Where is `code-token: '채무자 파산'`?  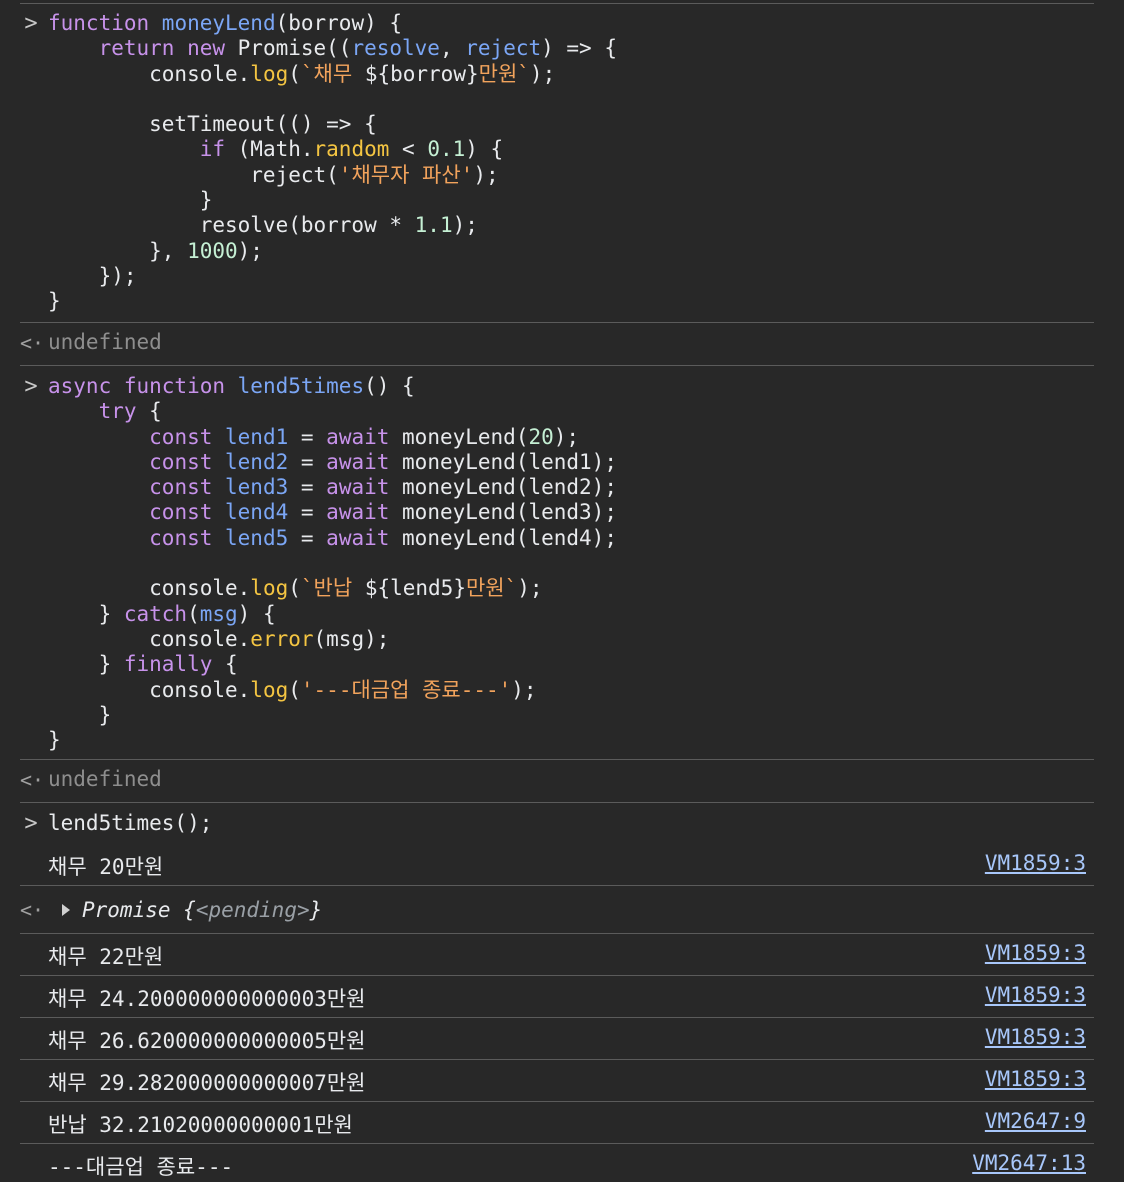
code-token: '채무자 파산' is located at coordinates (406, 174).